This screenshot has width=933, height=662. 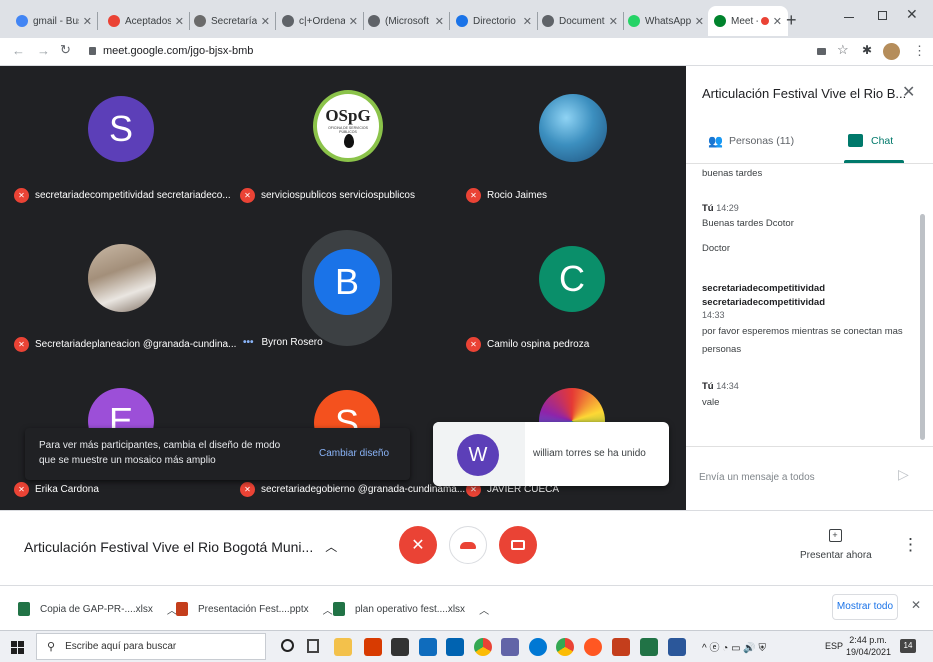 I want to click on leave-call-button, so click(x=468, y=545).